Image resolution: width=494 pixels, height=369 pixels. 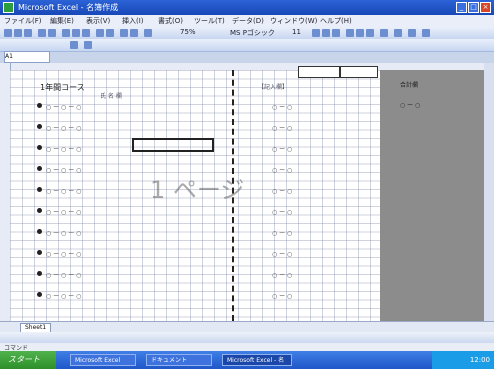 What do you see at coordinates (316, 33) in the screenshot?
I see `bold-icon` at bounding box center [316, 33].